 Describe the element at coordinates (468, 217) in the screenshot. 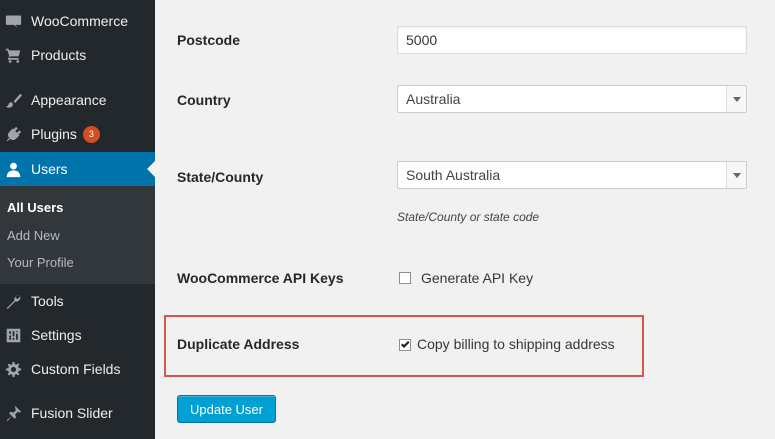

I see `state-hint: State/County or state code` at that location.